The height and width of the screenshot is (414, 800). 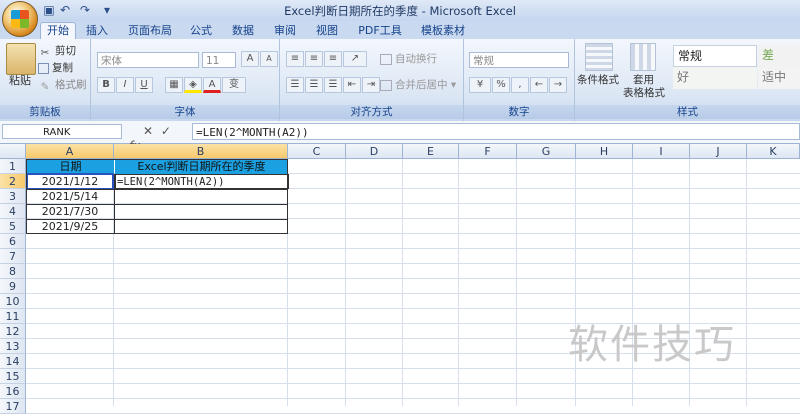 What do you see at coordinates (779, 78) in the screenshot?
I see `style-neutral: 适中` at bounding box center [779, 78].